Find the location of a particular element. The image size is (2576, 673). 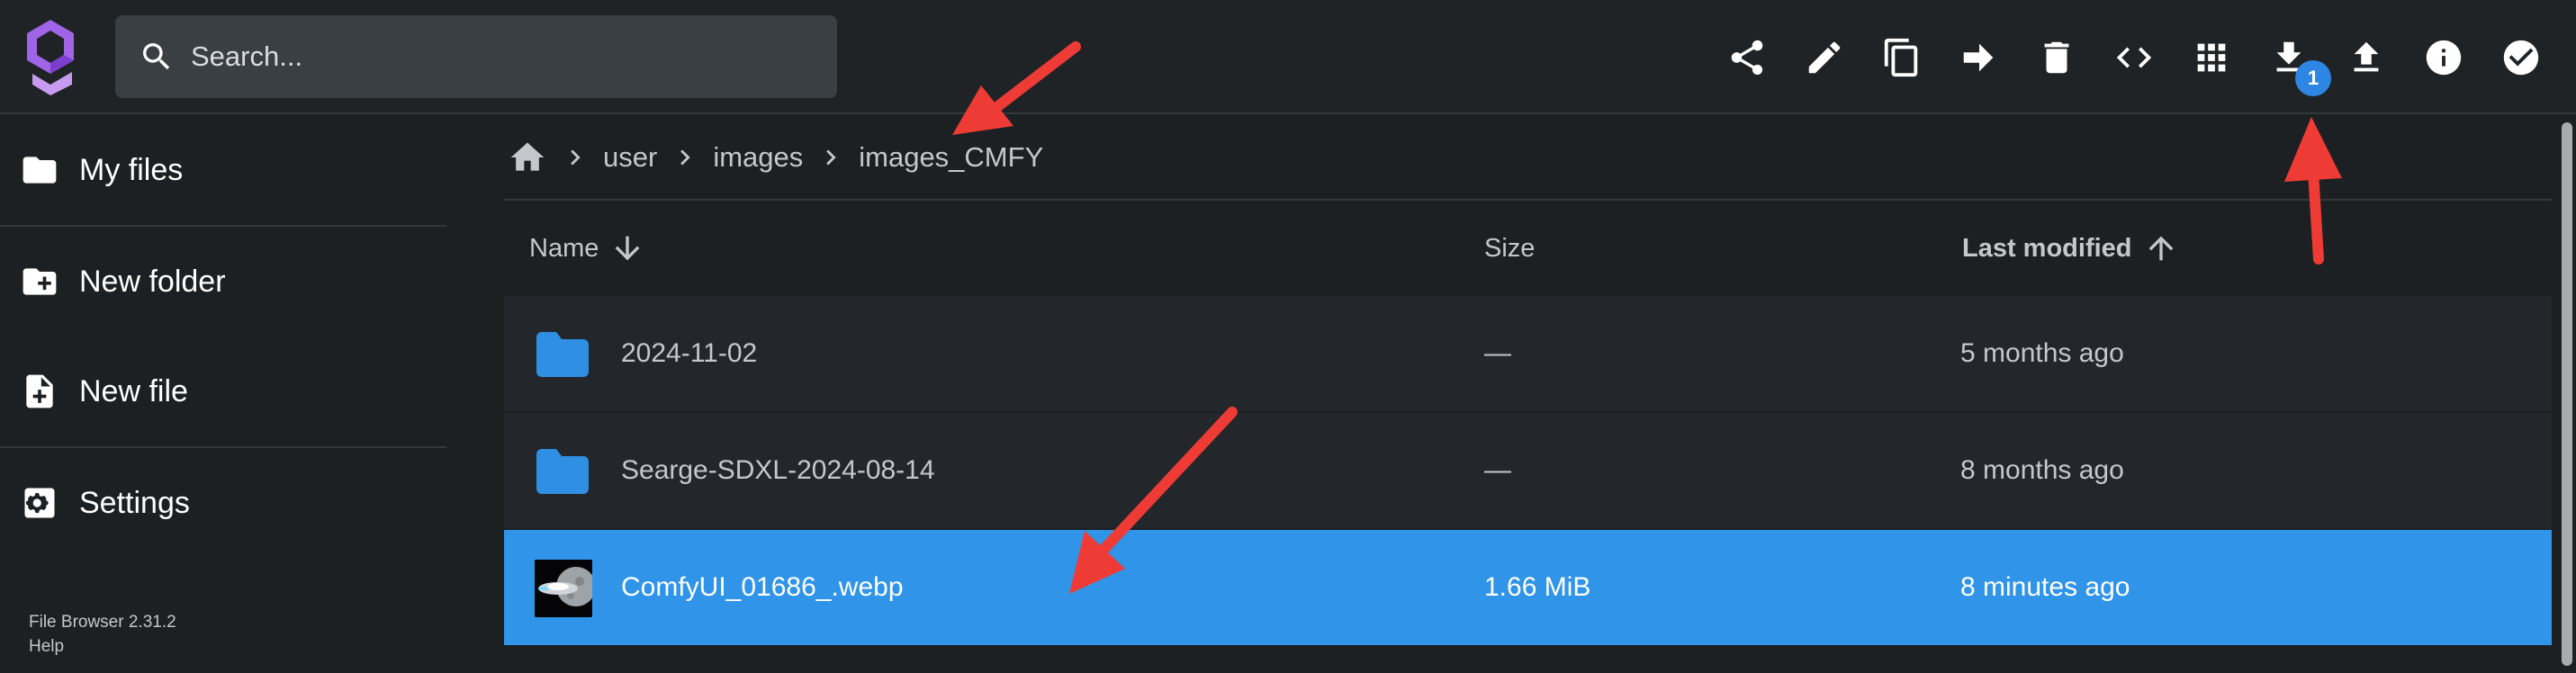

search-bar is located at coordinates (476, 57).